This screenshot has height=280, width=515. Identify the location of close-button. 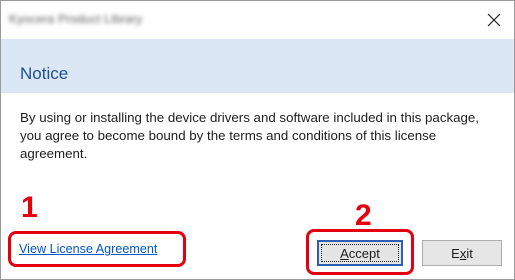
(494, 20).